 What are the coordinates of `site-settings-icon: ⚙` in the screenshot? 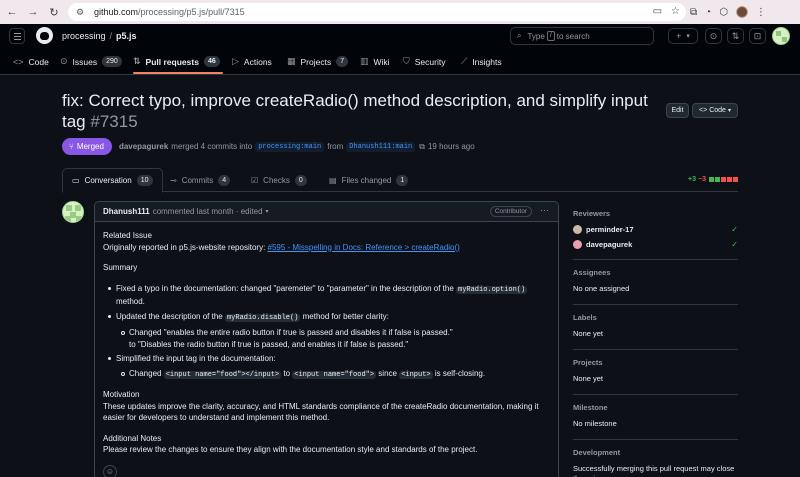 It's located at (81, 12).